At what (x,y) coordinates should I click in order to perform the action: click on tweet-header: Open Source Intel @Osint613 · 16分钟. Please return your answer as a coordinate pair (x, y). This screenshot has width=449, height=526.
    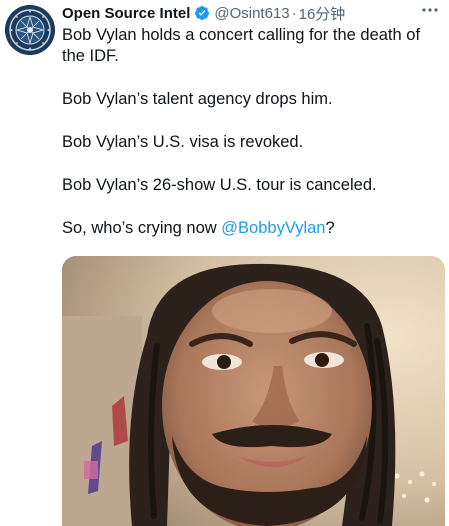
    Looking at the image, I should click on (255, 13).